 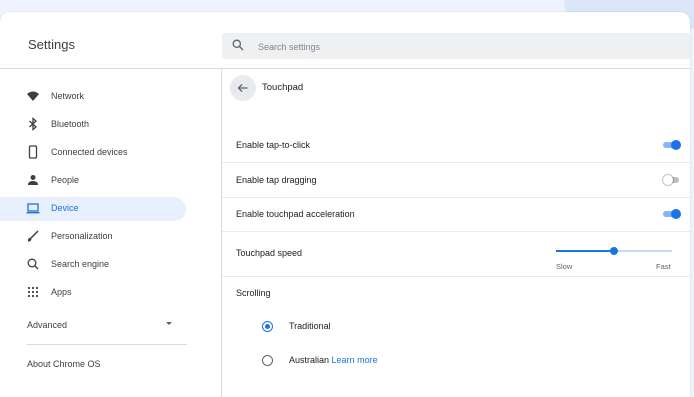 I want to click on sidebar-item-label: Connected devices, so click(x=89, y=152).